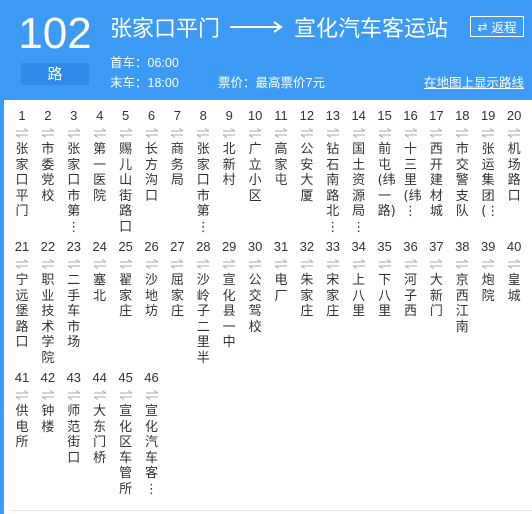  What do you see at coordinates (22, 410) in the screenshot?
I see `station-item: 41 供电所` at bounding box center [22, 410].